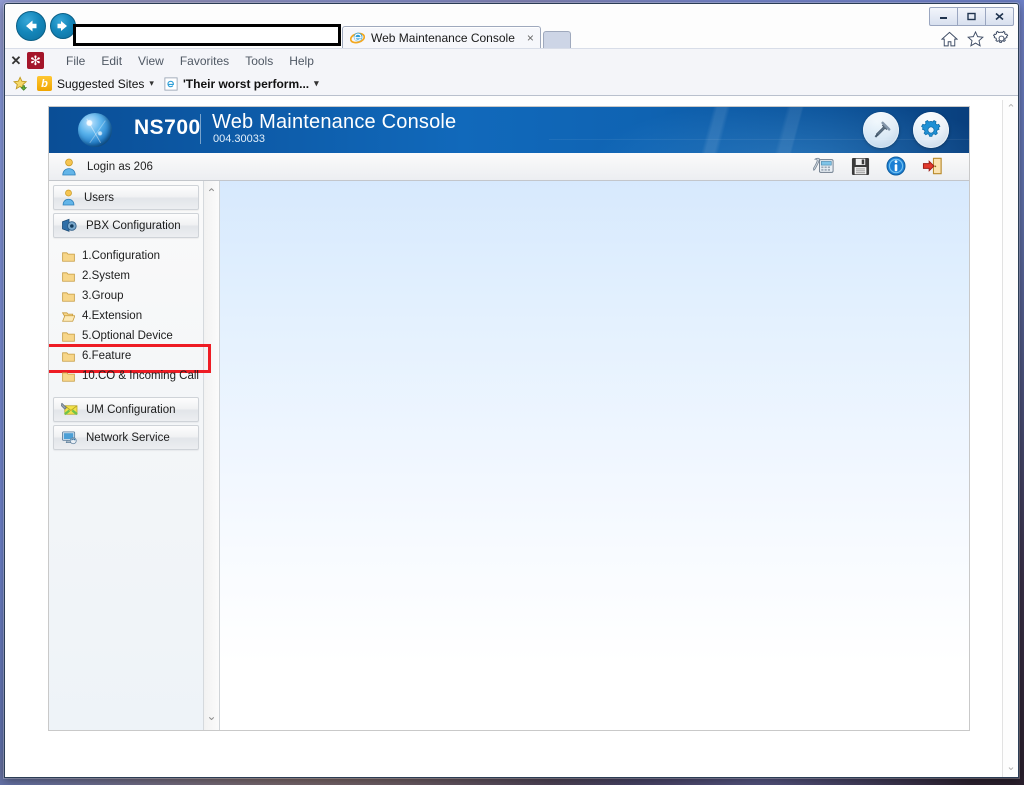 The width and height of the screenshot is (1024, 785). I want to click on sidebar-item-label: 10.CO & Incoming Call, so click(140, 376).